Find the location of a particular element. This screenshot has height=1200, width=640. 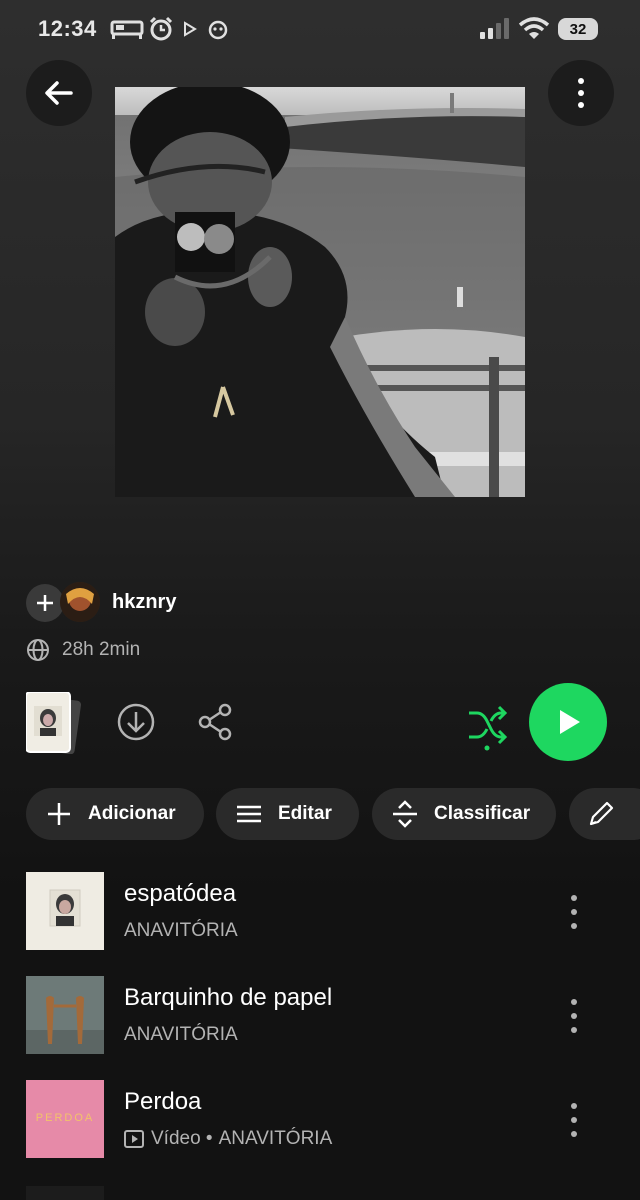

owner-avatar is located at coordinates (80, 602).